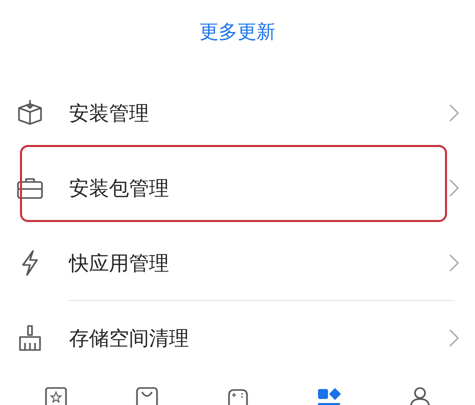 The width and height of the screenshot is (475, 405). Describe the element at coordinates (259, 187) in the screenshot. I see `menu-item-label: 安装包管理` at that location.